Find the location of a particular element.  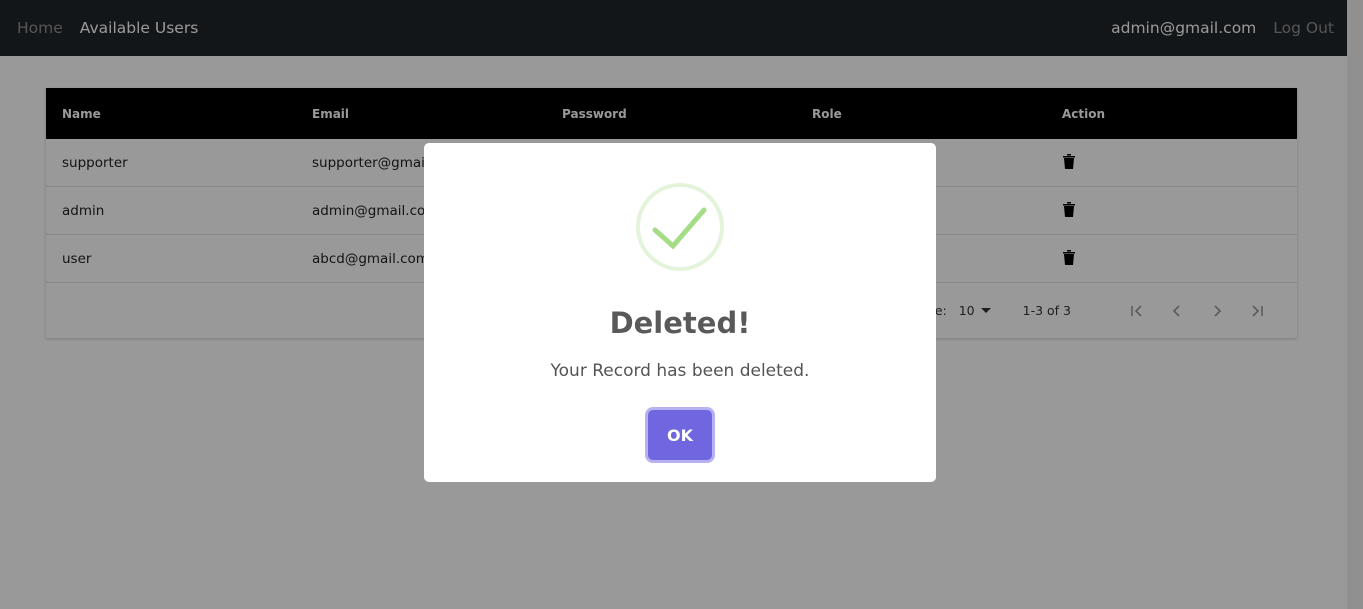

dialog-title: Deleted! is located at coordinates (680, 323).